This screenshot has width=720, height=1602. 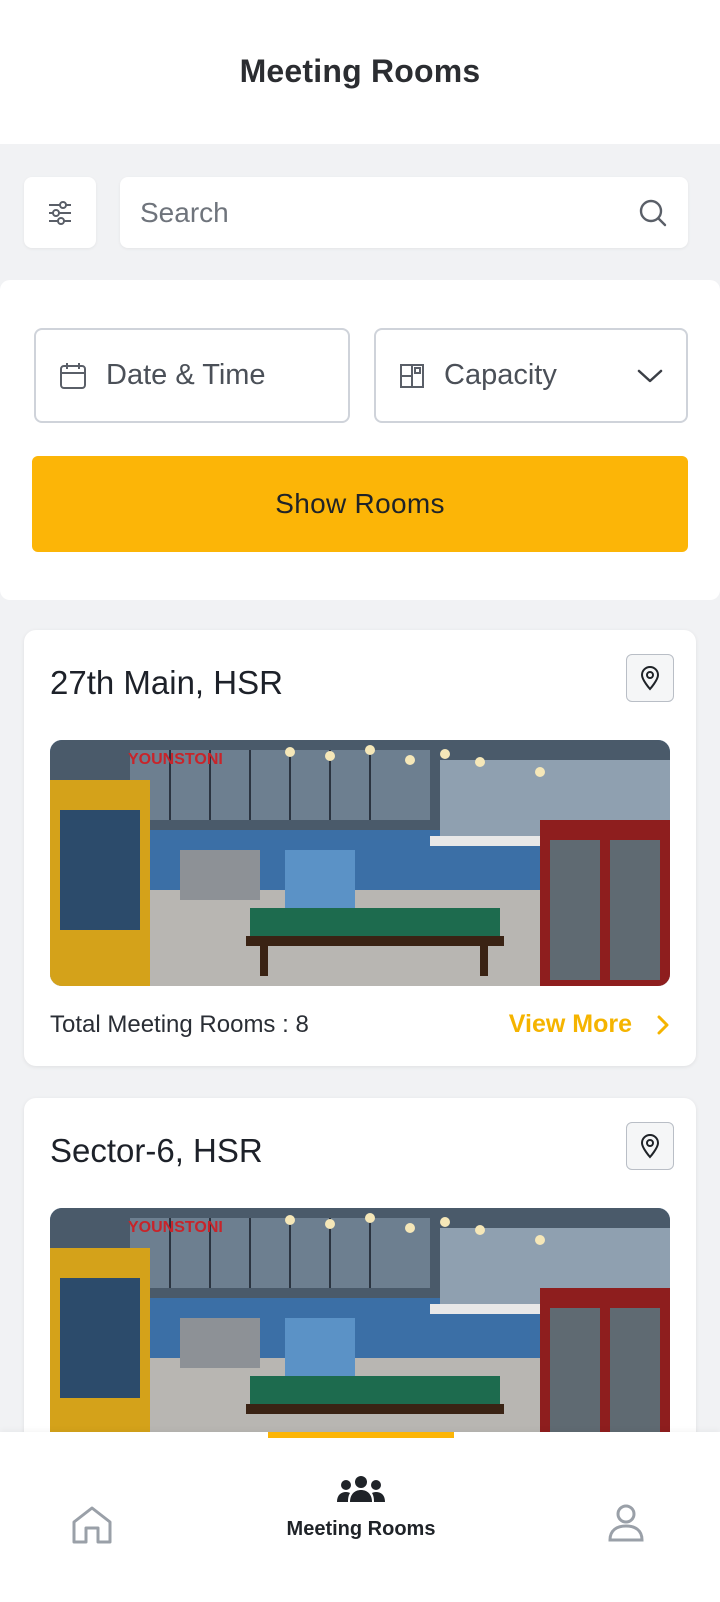 What do you see at coordinates (361, 1507) in the screenshot?
I see `nav-item-meeting-rooms: Meeting Rooms` at bounding box center [361, 1507].